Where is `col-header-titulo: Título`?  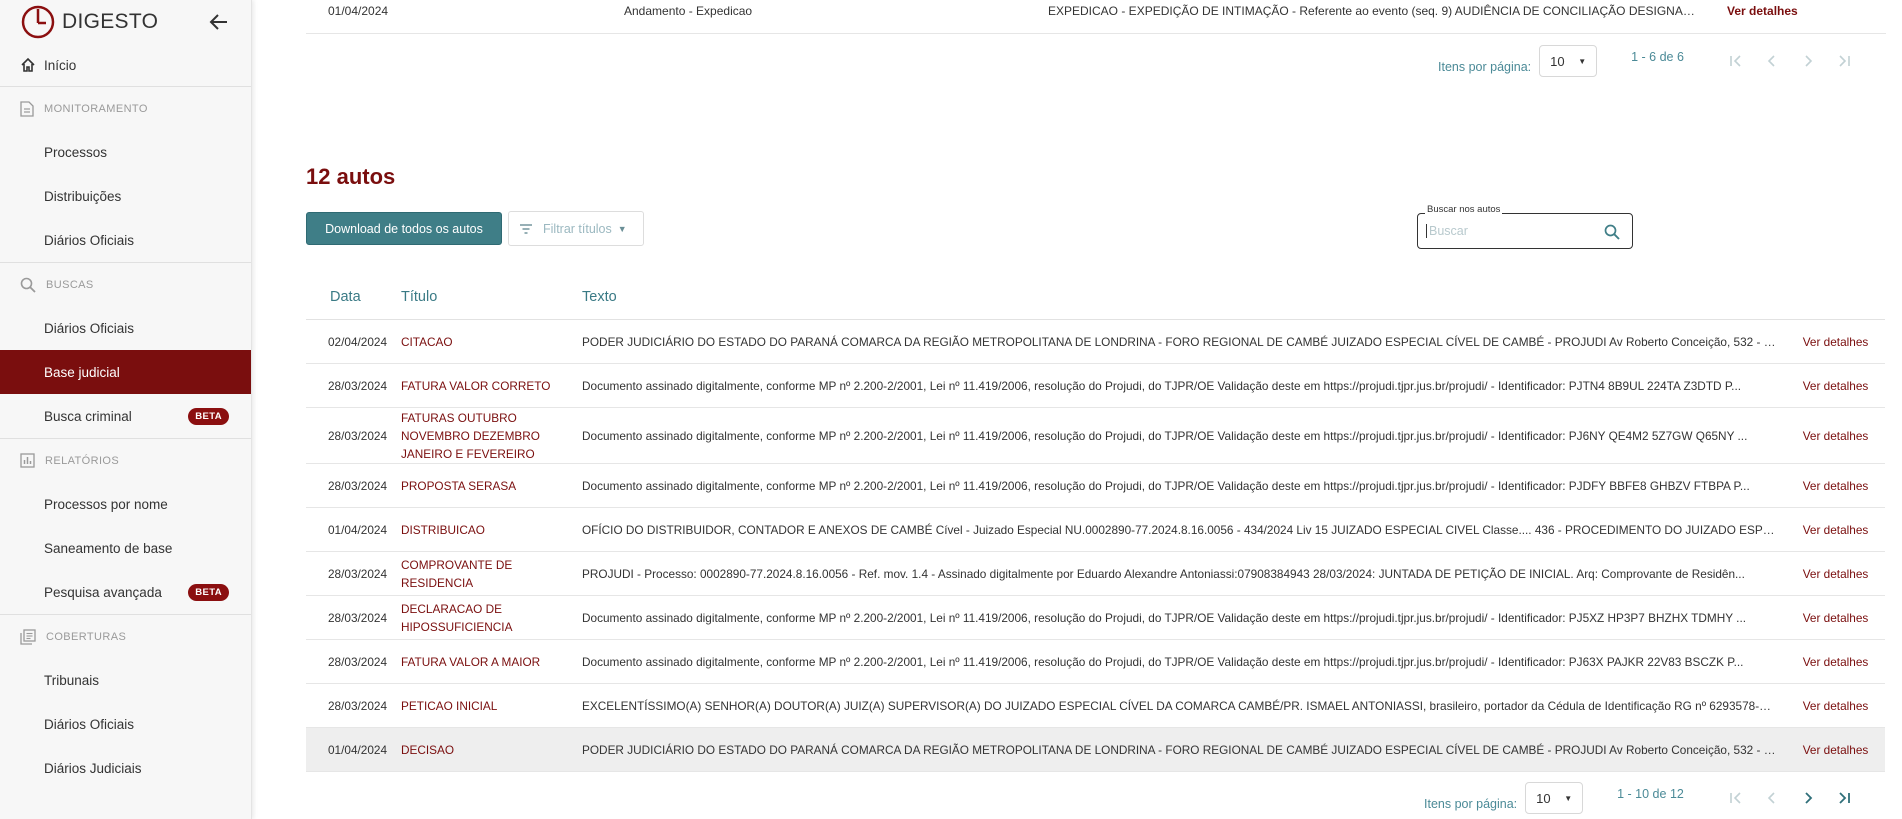
col-header-titulo: Título is located at coordinates (491, 297).